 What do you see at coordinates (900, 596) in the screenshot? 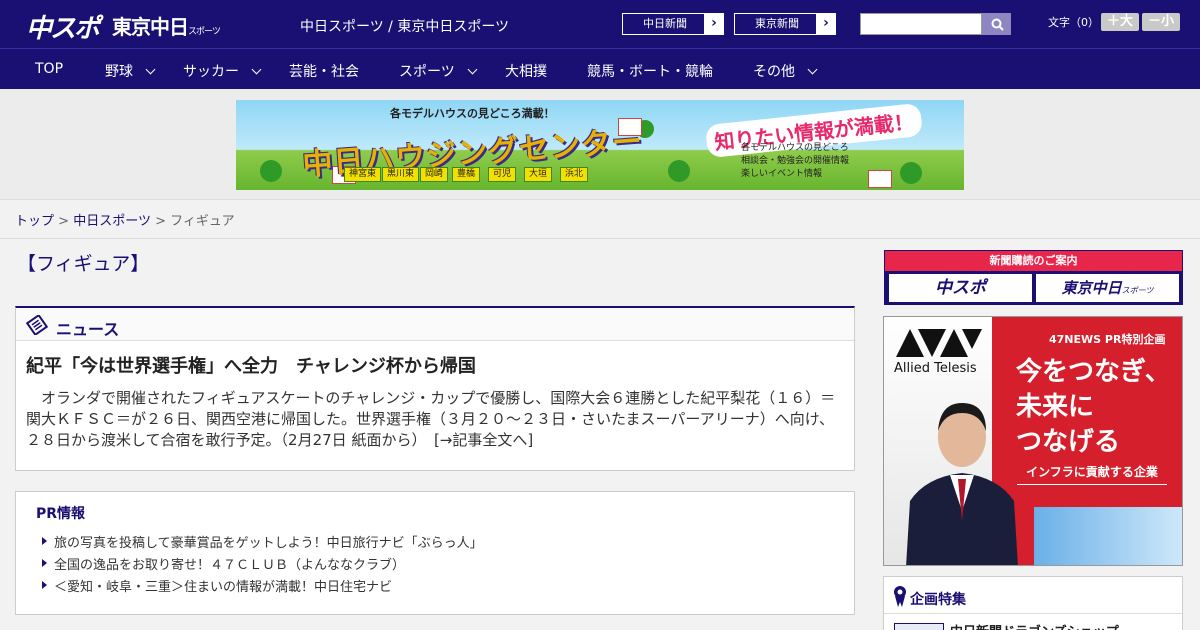
I see `ribbon-badge-icon` at bounding box center [900, 596].